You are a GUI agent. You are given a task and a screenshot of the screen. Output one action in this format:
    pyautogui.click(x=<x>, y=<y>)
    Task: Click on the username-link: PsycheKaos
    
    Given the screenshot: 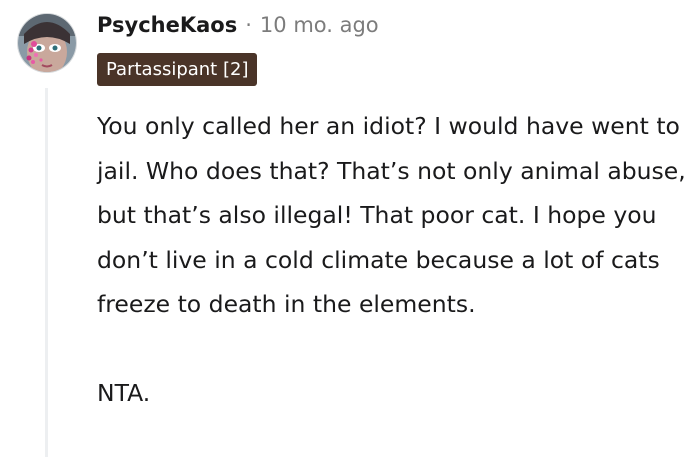 What is the action you would take?
    pyautogui.click(x=167, y=25)
    